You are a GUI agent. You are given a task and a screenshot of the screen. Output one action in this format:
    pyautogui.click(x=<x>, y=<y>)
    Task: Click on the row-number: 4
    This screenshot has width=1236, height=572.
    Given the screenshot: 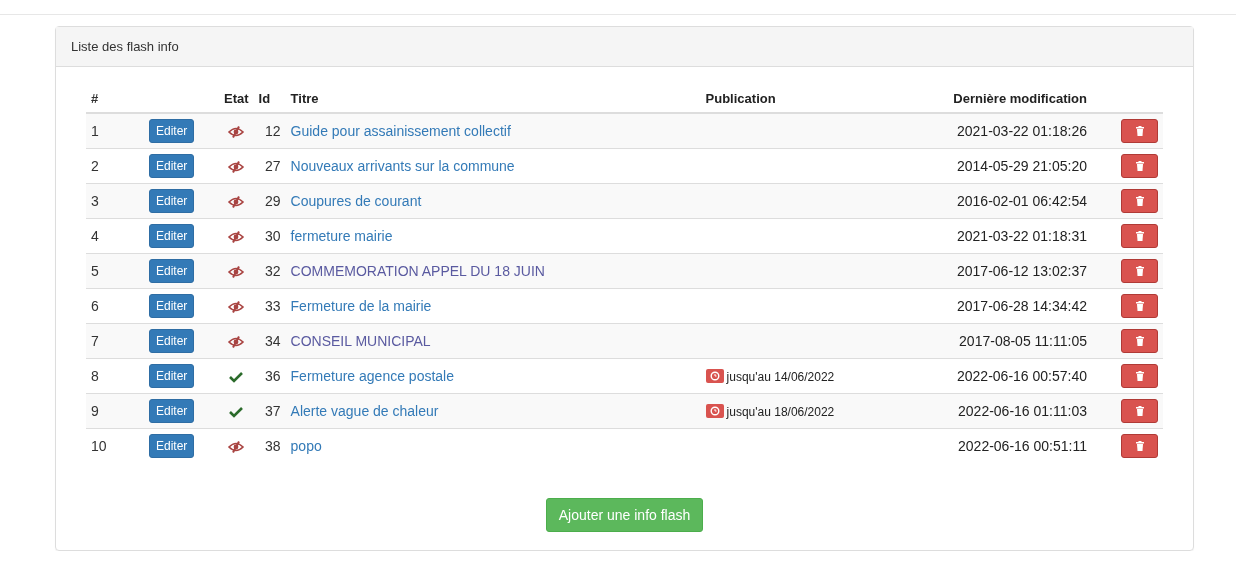 What is the action you would take?
    pyautogui.click(x=95, y=236)
    